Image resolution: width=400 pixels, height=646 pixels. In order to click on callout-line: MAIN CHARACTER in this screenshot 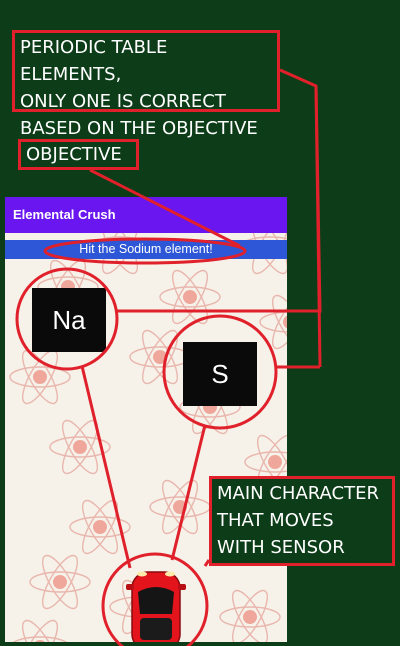, I will do `click(298, 493)`.